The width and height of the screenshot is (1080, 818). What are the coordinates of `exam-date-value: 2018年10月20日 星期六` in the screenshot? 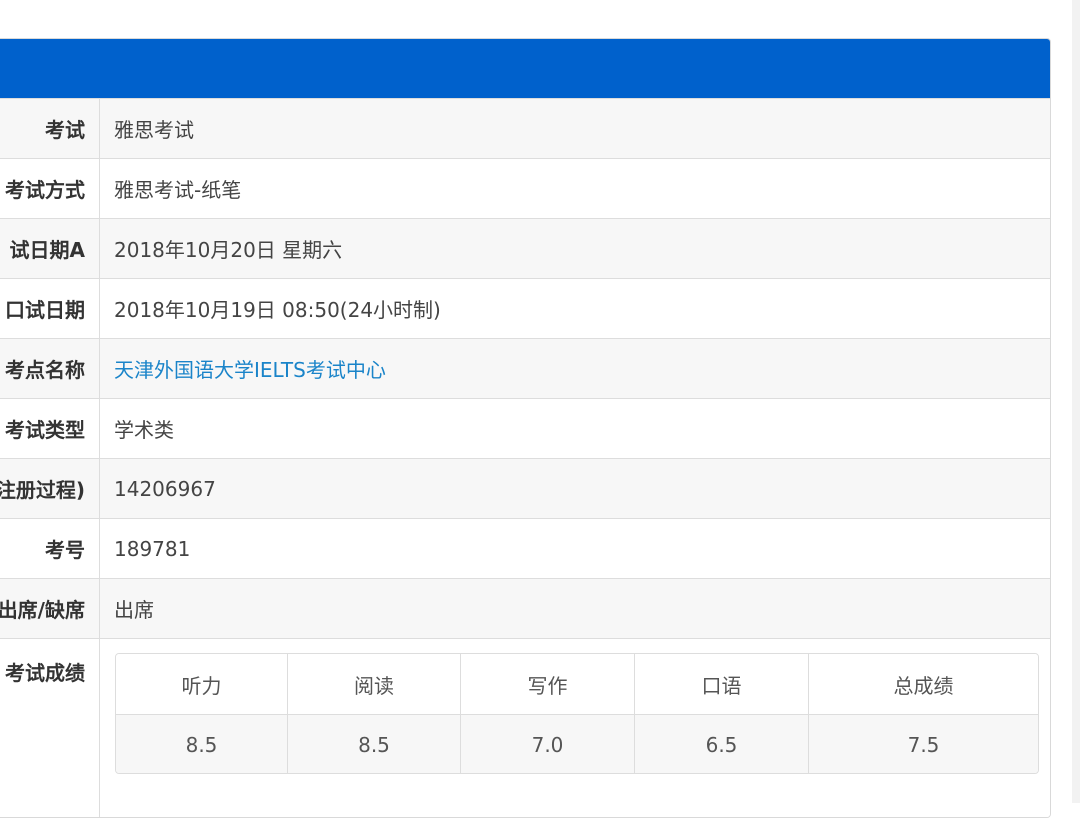 It's located at (228, 250).